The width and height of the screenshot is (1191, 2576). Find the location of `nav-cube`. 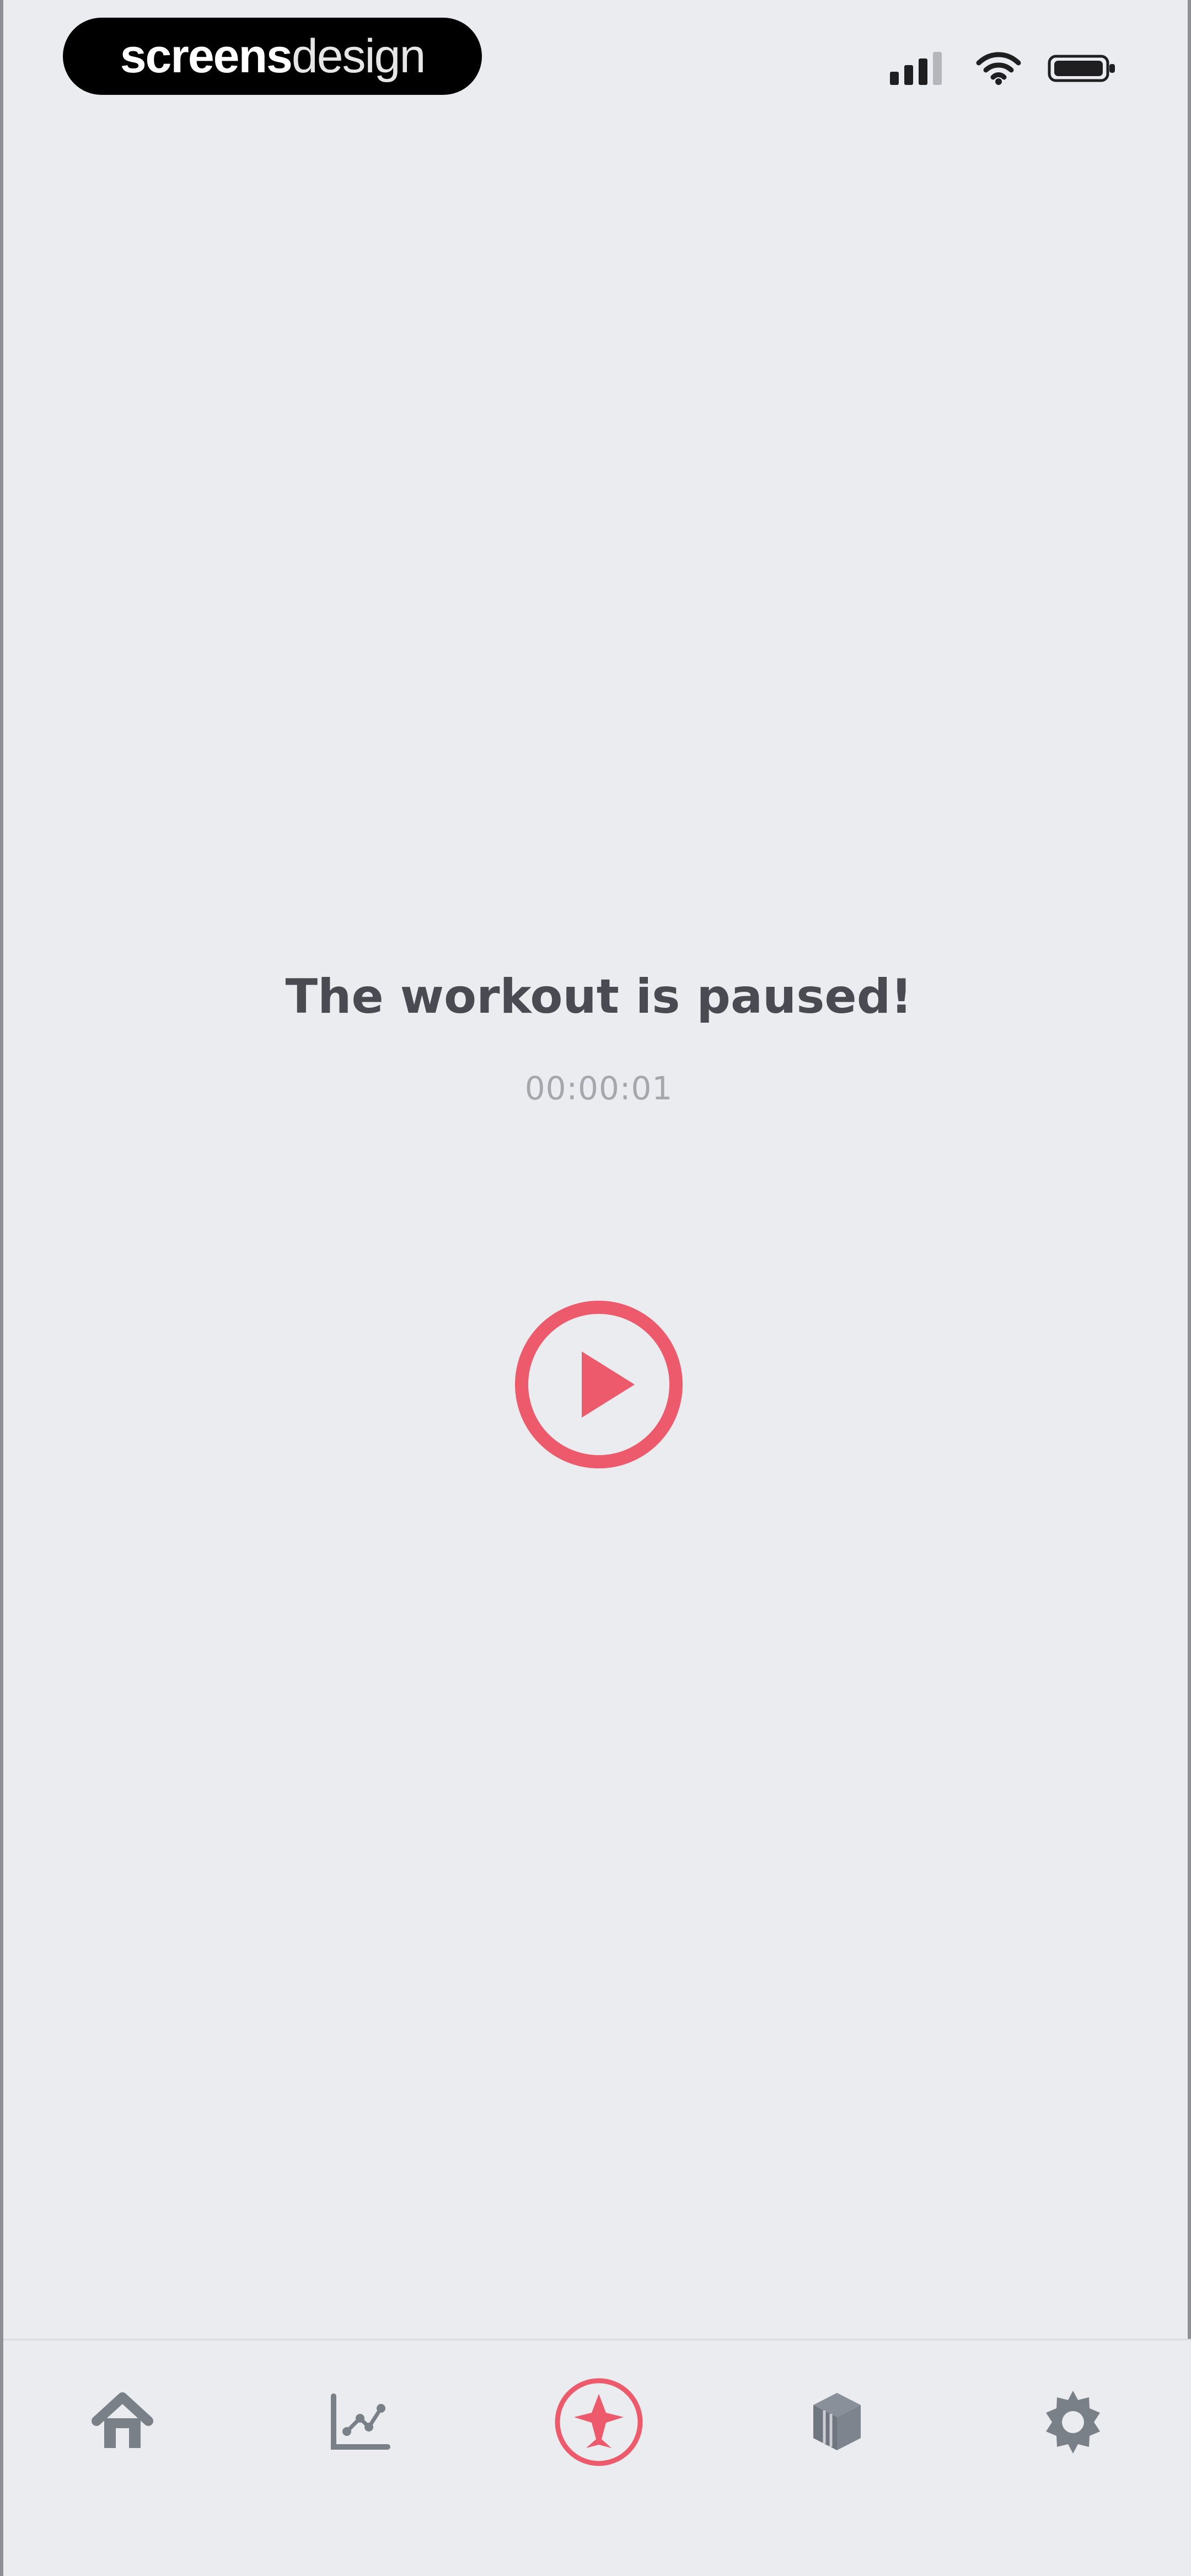

nav-cube is located at coordinates (837, 2422).